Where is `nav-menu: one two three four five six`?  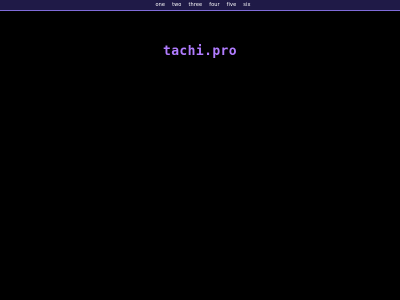 nav-menu: one two three four five six is located at coordinates (199, 5).